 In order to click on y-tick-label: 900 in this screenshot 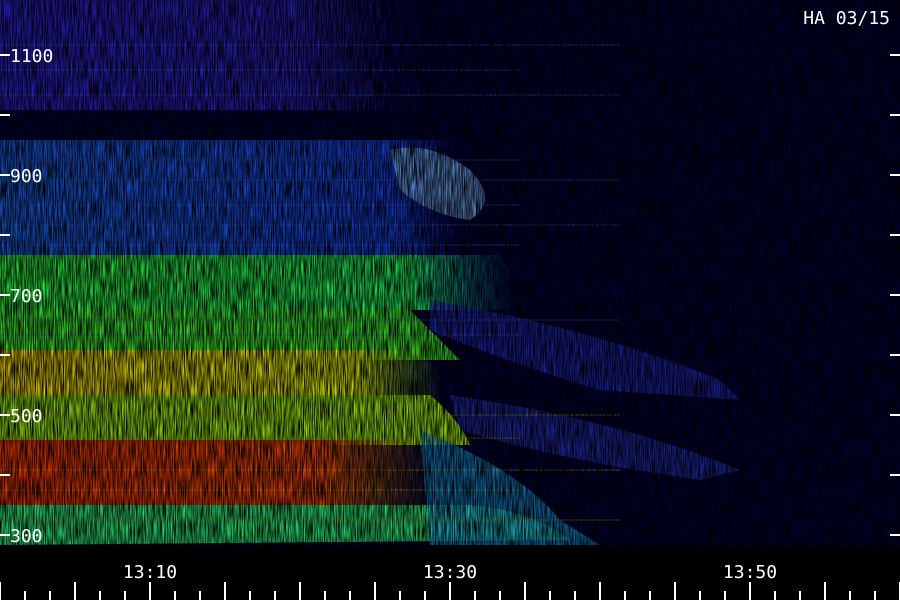, I will do `click(26, 176)`.